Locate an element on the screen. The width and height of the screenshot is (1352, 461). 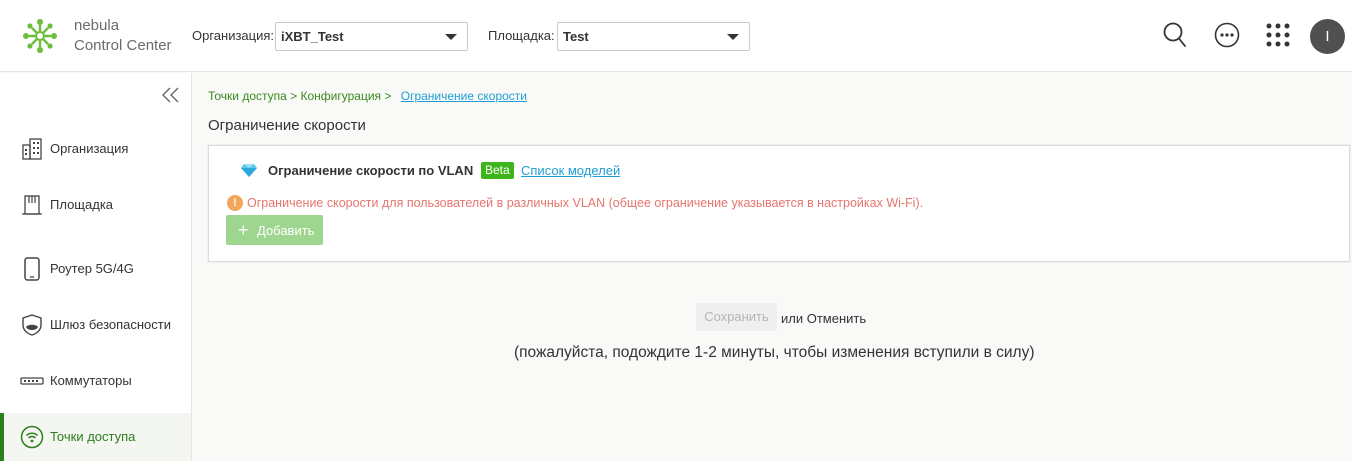
site-select: Test is located at coordinates (653, 36).